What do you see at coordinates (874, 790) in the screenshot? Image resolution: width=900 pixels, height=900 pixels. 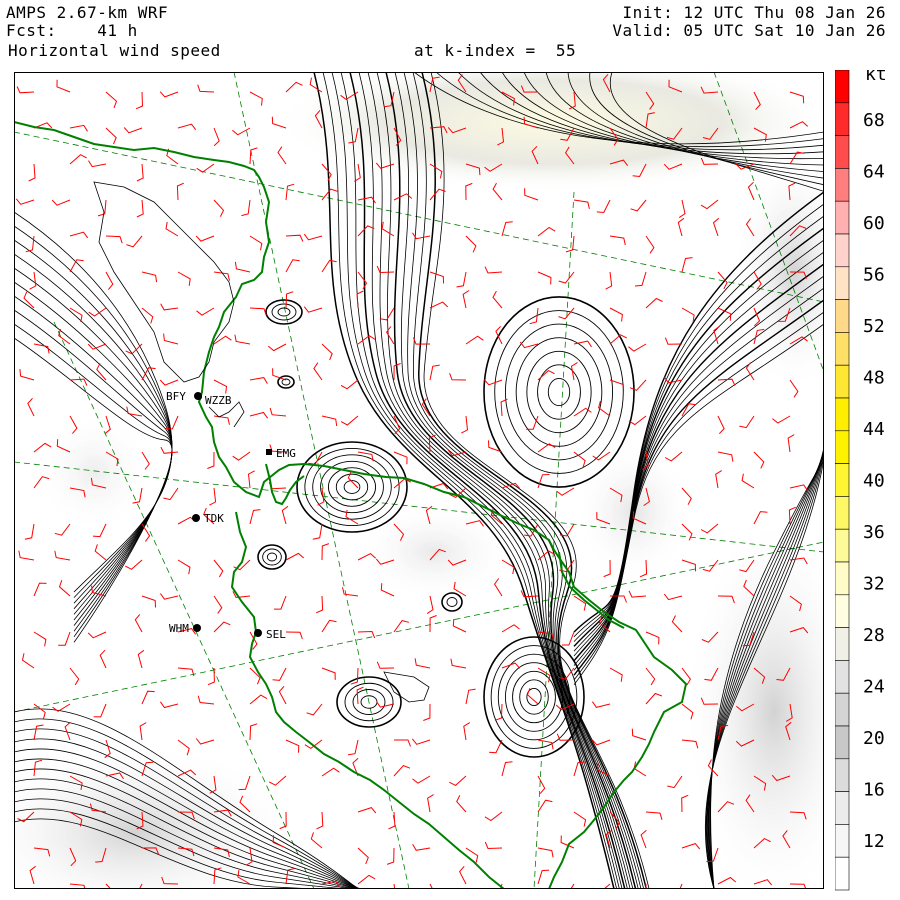 I see `colorbar-tick-label: 16` at bounding box center [874, 790].